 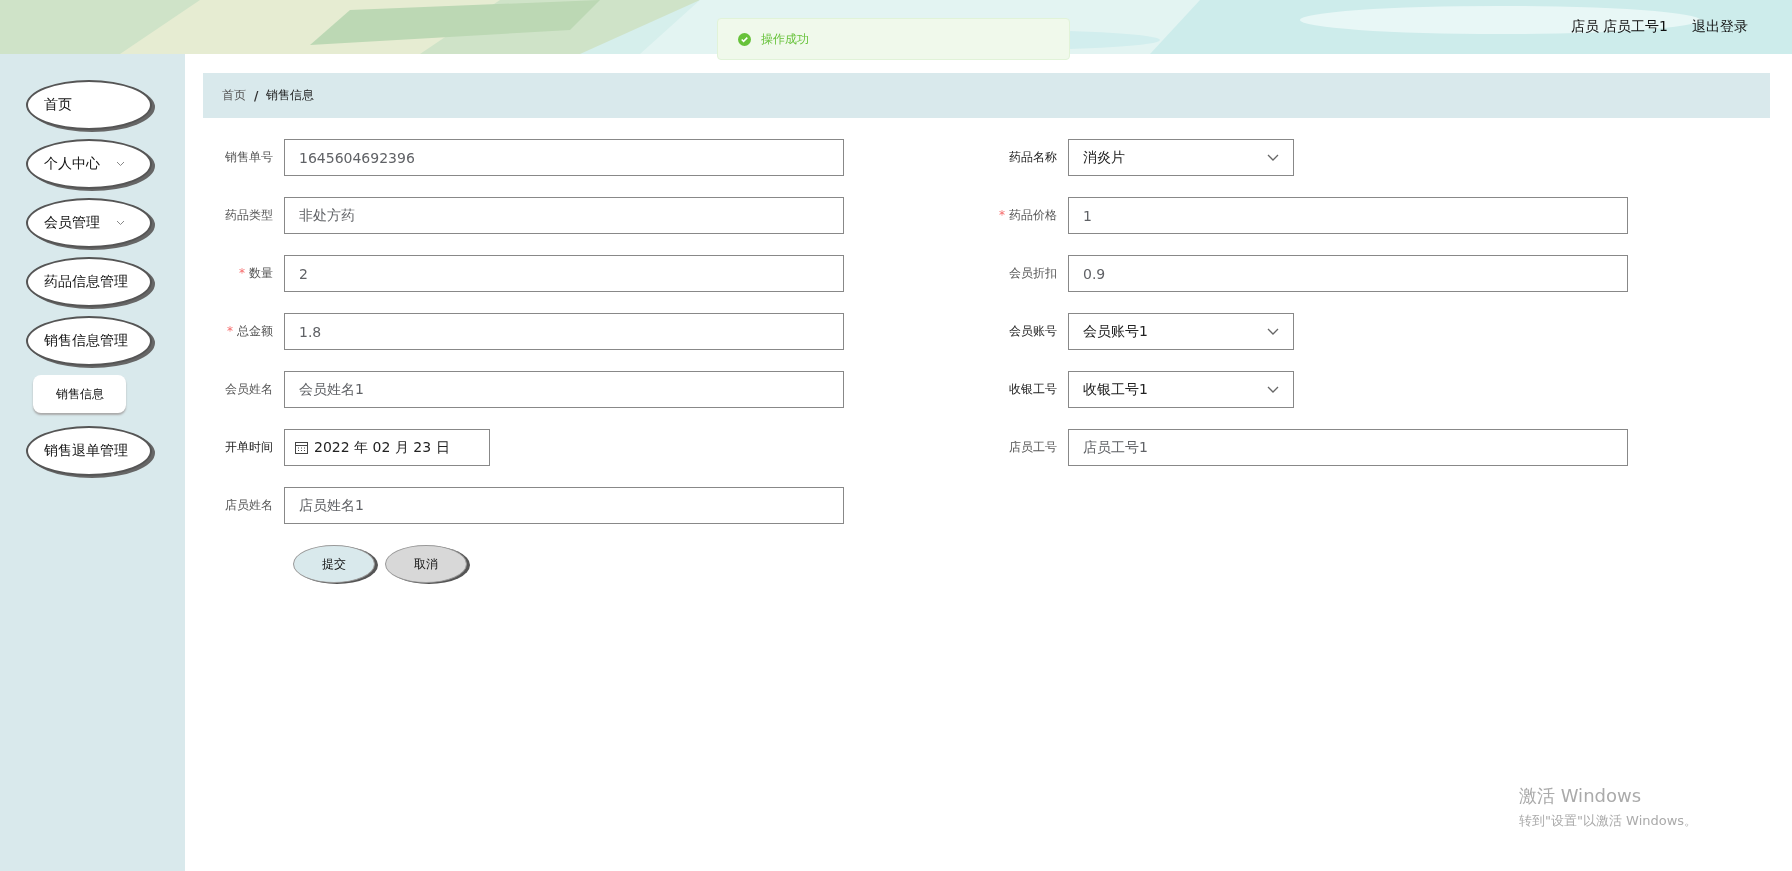 What do you see at coordinates (249, 389) in the screenshot?
I see `field-label: 会员姓名` at bounding box center [249, 389].